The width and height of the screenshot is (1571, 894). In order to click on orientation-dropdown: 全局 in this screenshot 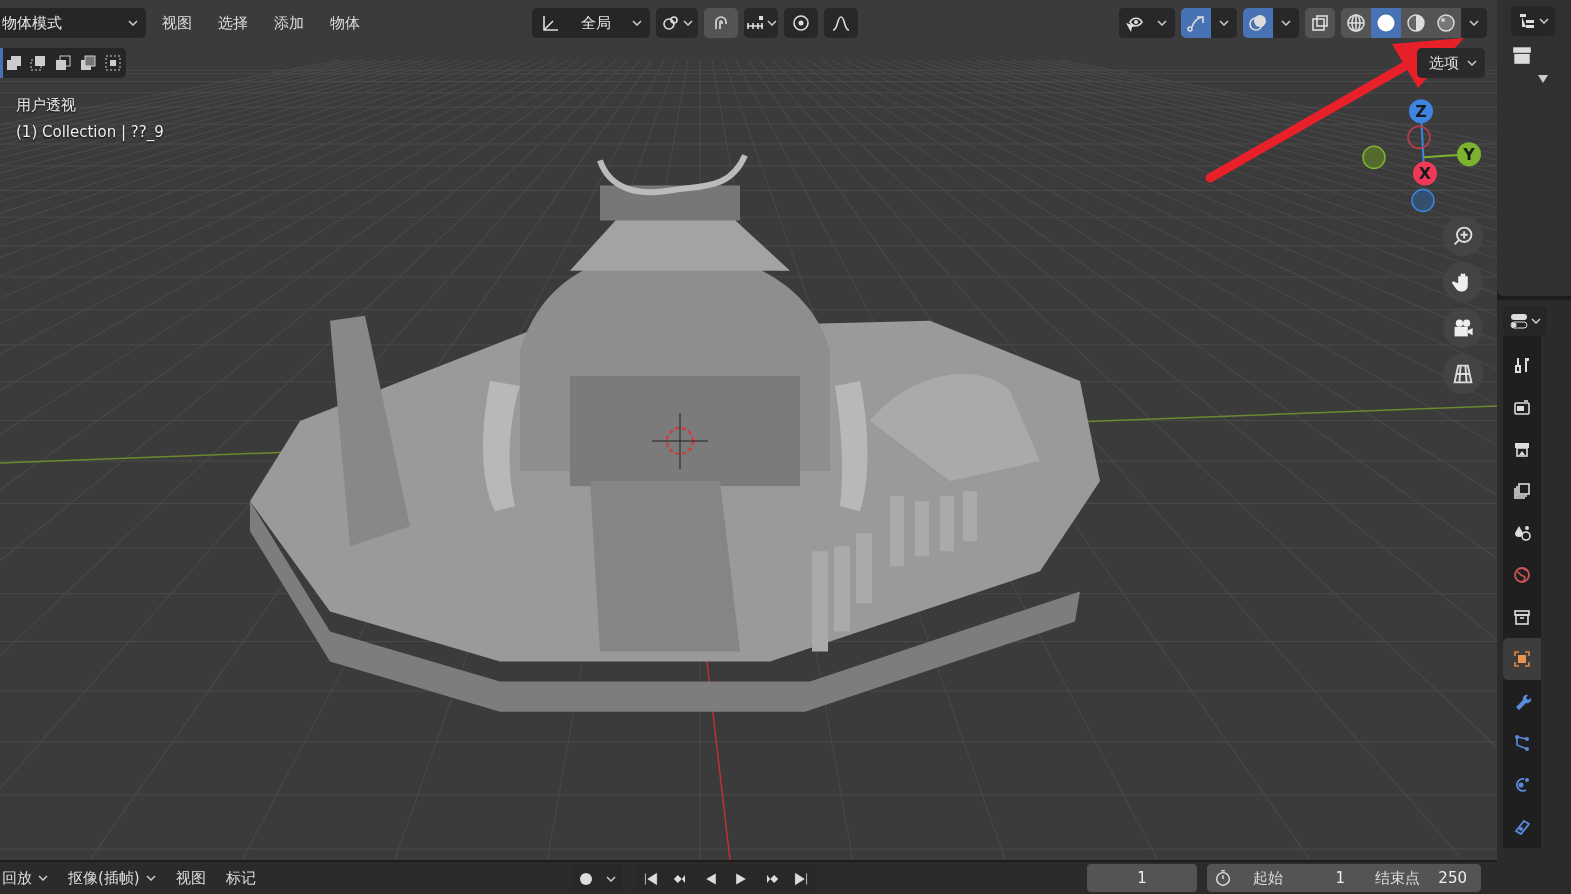, I will do `click(591, 23)`.